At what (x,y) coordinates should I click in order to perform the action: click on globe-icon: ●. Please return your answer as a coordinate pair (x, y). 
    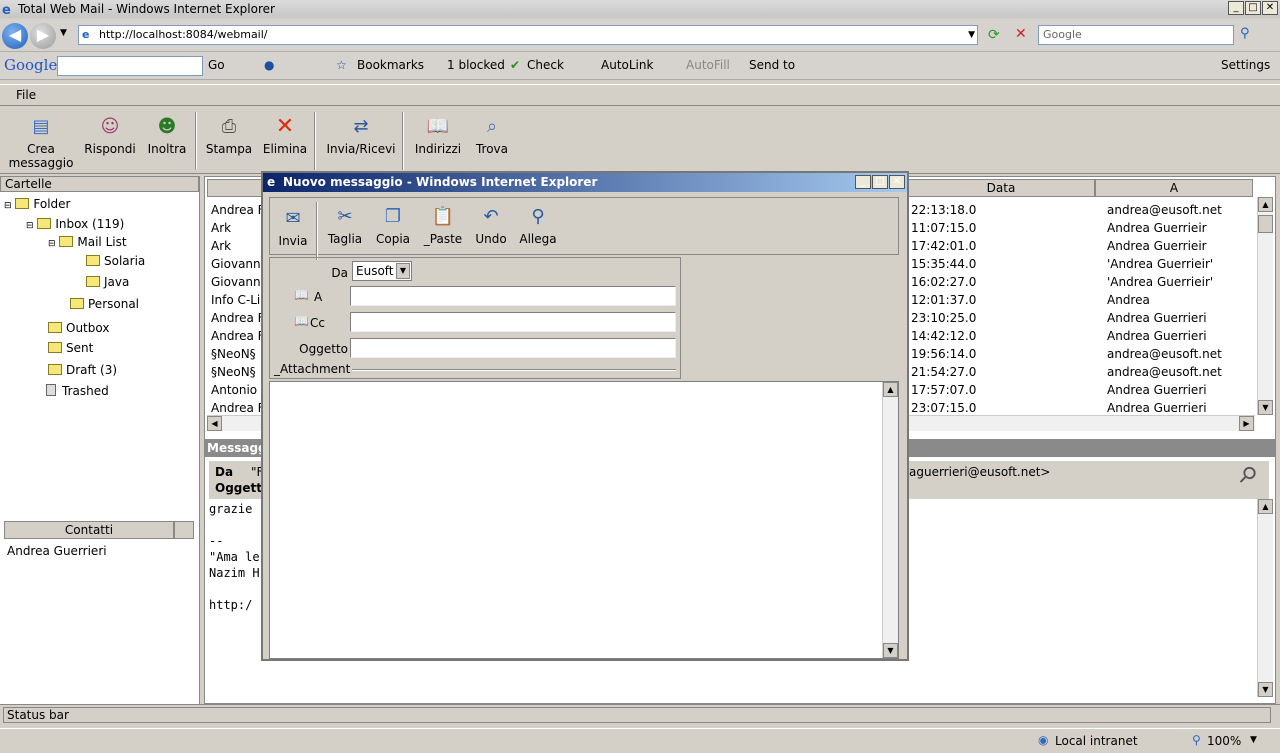
    Looking at the image, I should click on (269, 65).